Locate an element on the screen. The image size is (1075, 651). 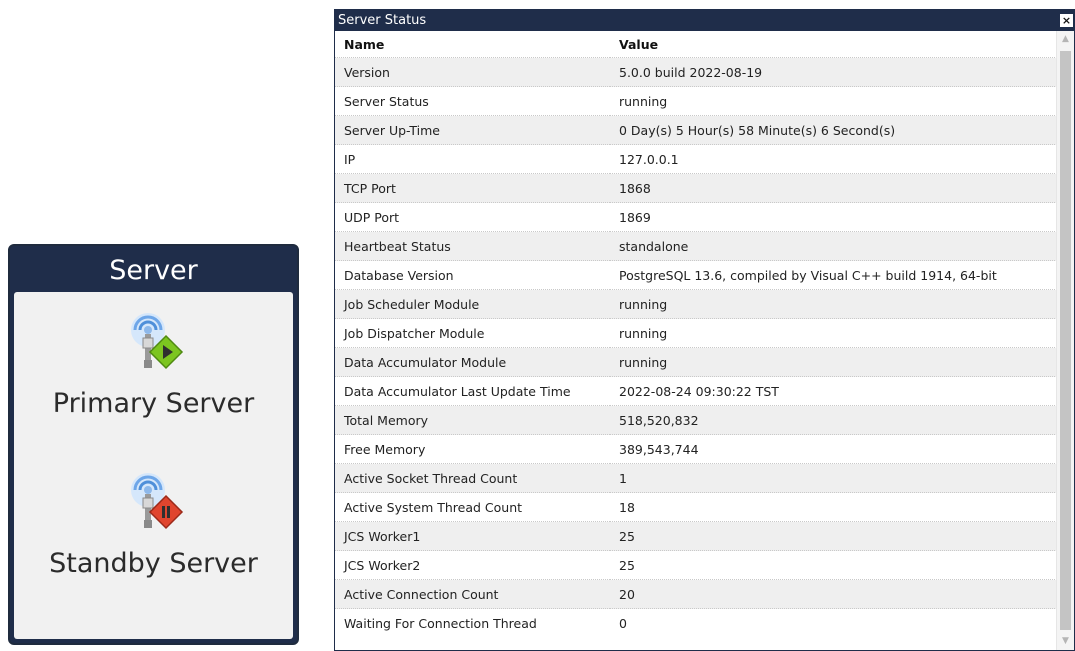
row-name-cell: Active Socket Thread Count is located at coordinates (472, 478).